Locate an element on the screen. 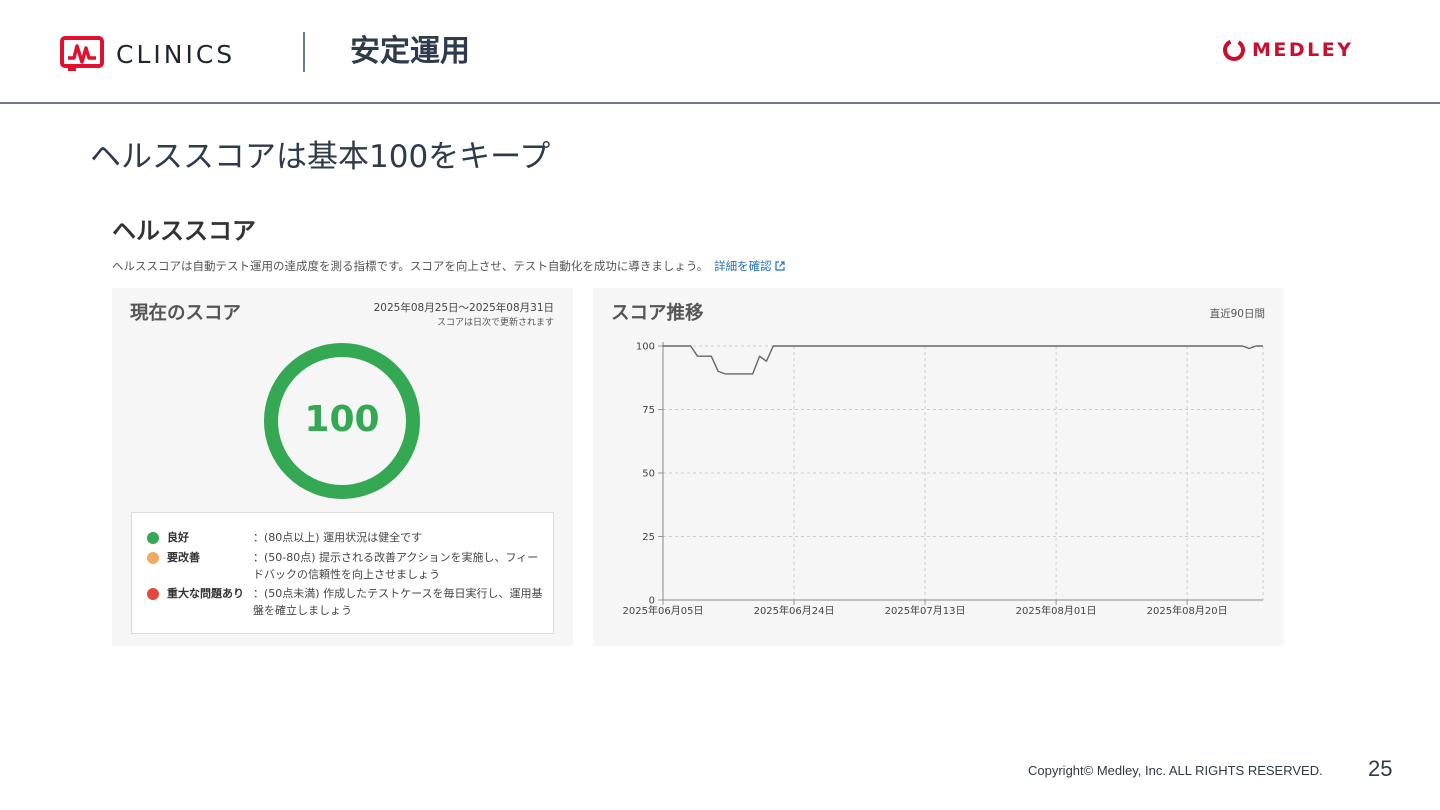 This screenshot has width=1440, height=810. x-tick-label: 2025年07月13日 is located at coordinates (925, 610).